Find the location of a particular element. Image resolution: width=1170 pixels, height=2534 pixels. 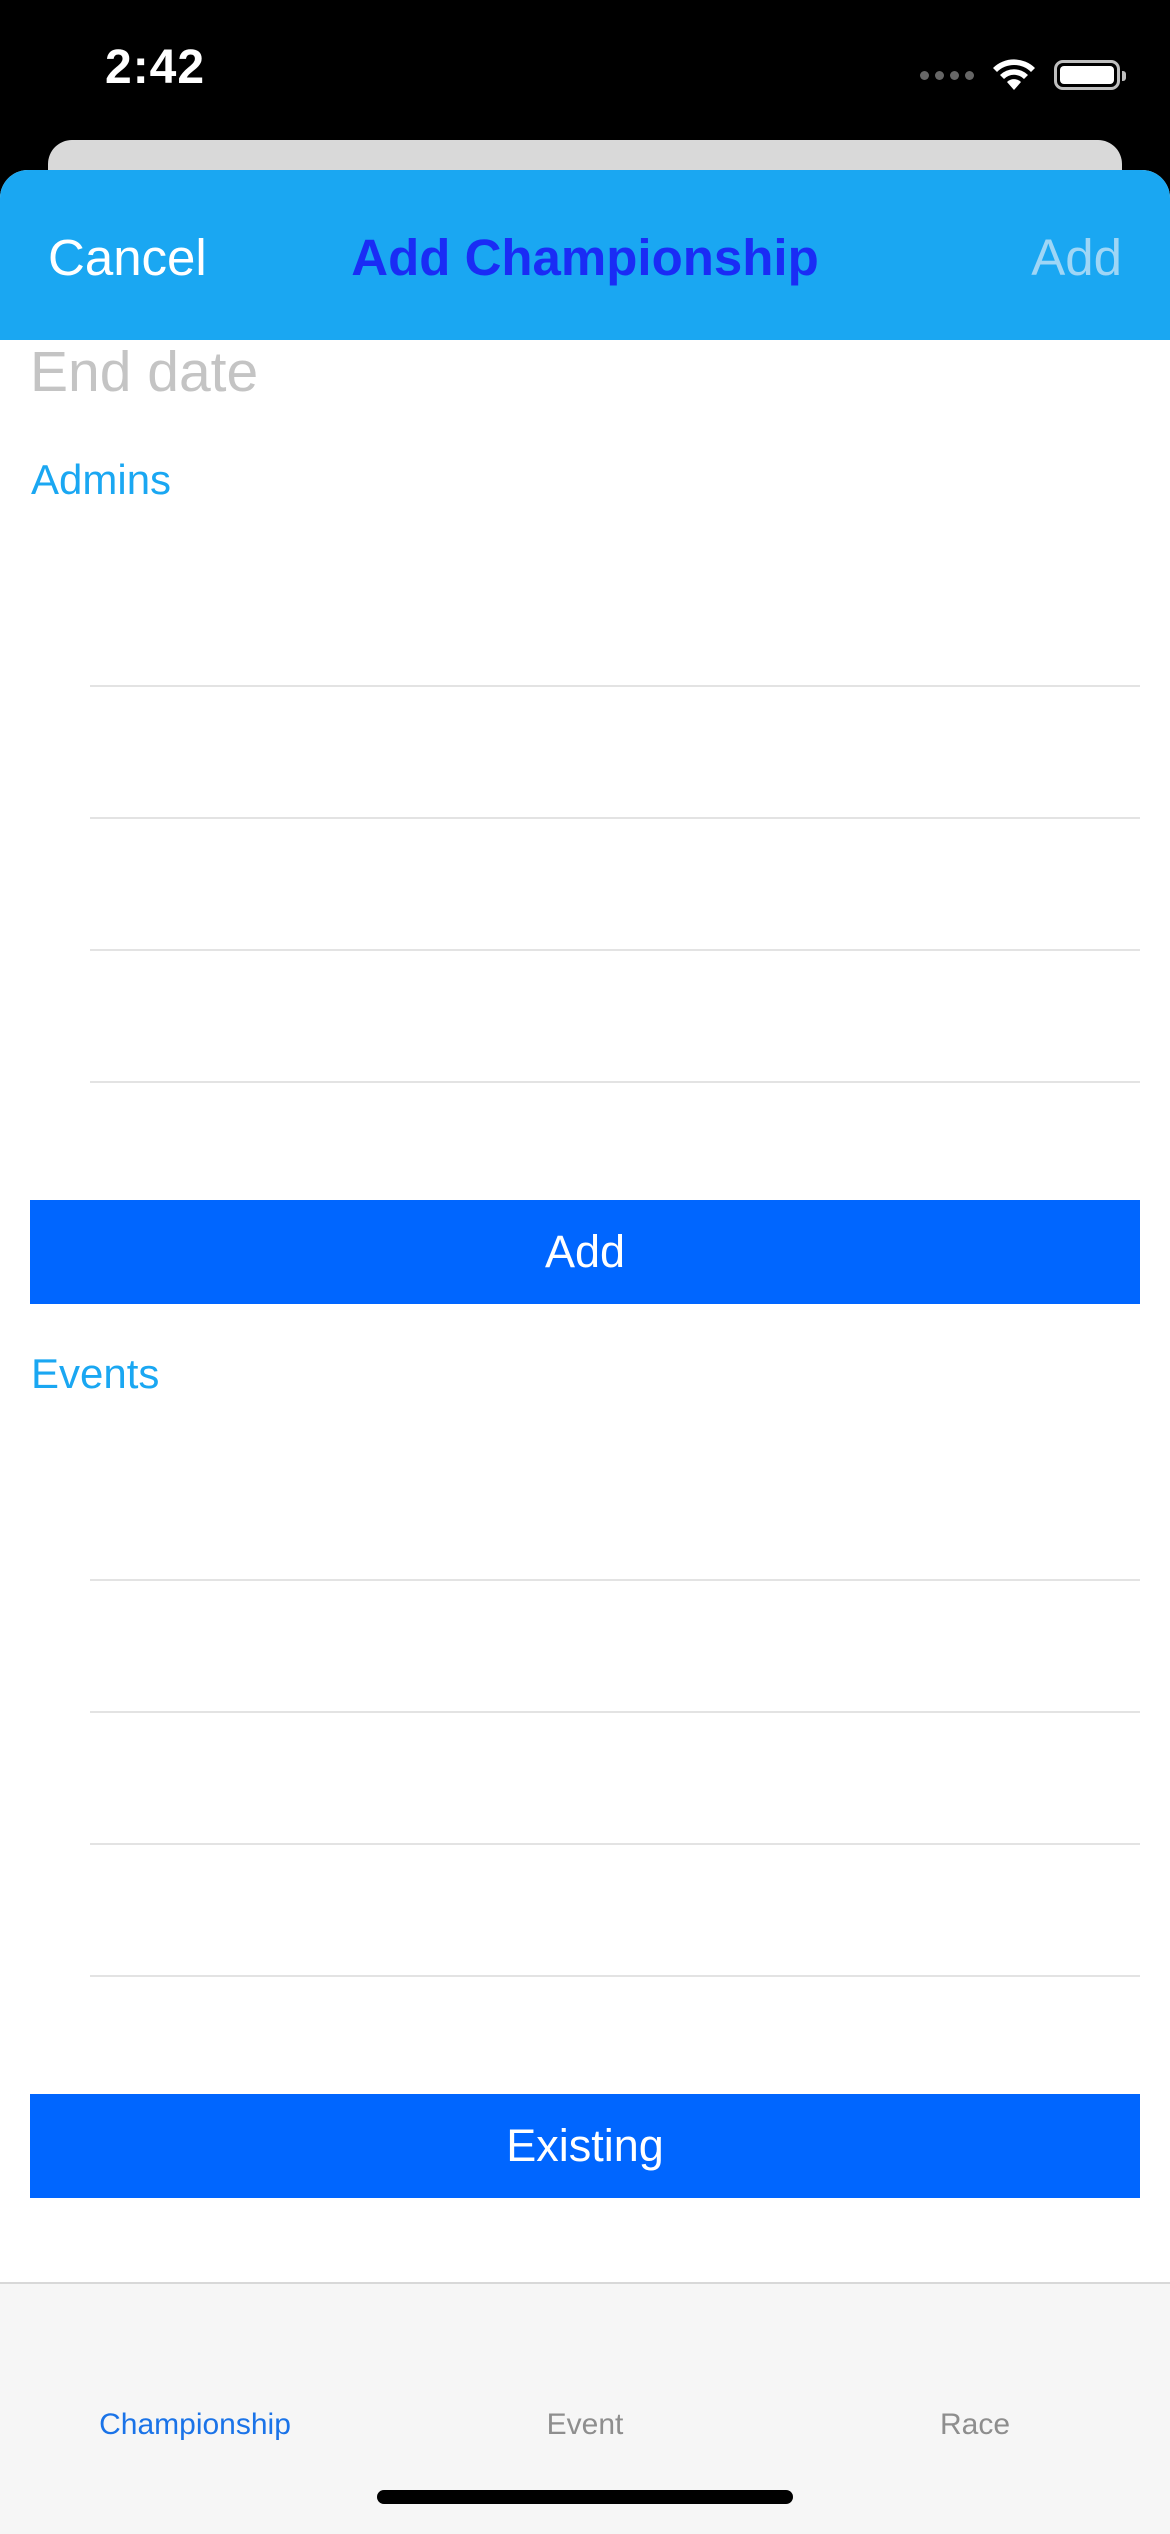

status-time: 2:42 is located at coordinates (155, 67).